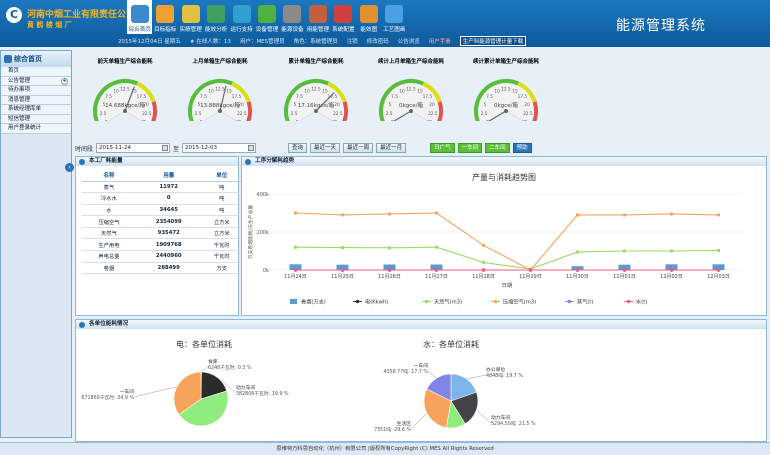 The height and width of the screenshot is (455, 770). What do you see at coordinates (190, 30) in the screenshot?
I see `module-label: 实绩管理` at bounding box center [190, 30].